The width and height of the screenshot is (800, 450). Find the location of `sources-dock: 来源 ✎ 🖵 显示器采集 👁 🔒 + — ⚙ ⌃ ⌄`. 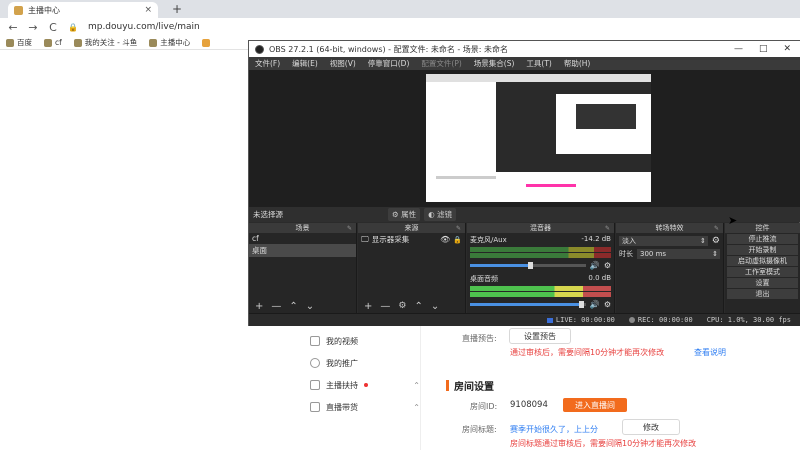

sources-dock: 来源 ✎ 🖵 显示器采集 👁 🔒 + — ⚙ ⌃ ⌄ is located at coordinates (412, 268).